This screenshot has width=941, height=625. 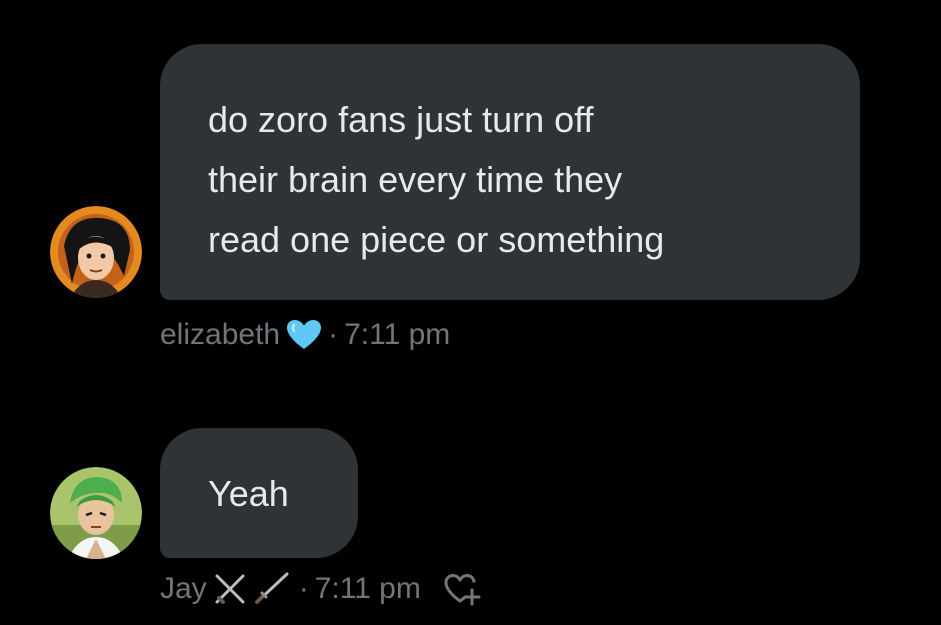 I want to click on message-text-line: their brain every time they, so click(x=415, y=179).